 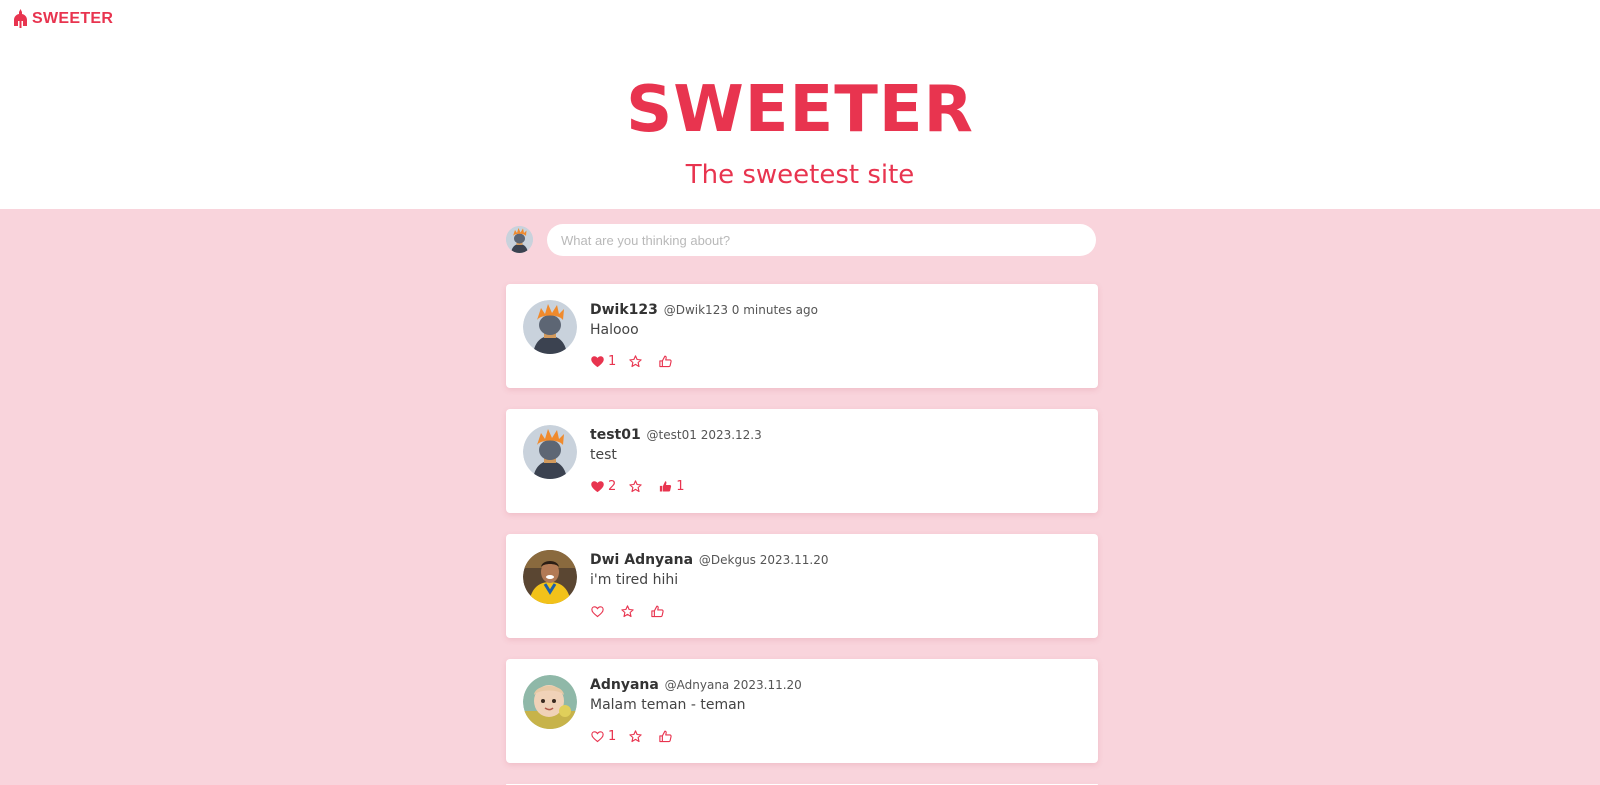 I want to click on composer-input, so click(x=821, y=240).